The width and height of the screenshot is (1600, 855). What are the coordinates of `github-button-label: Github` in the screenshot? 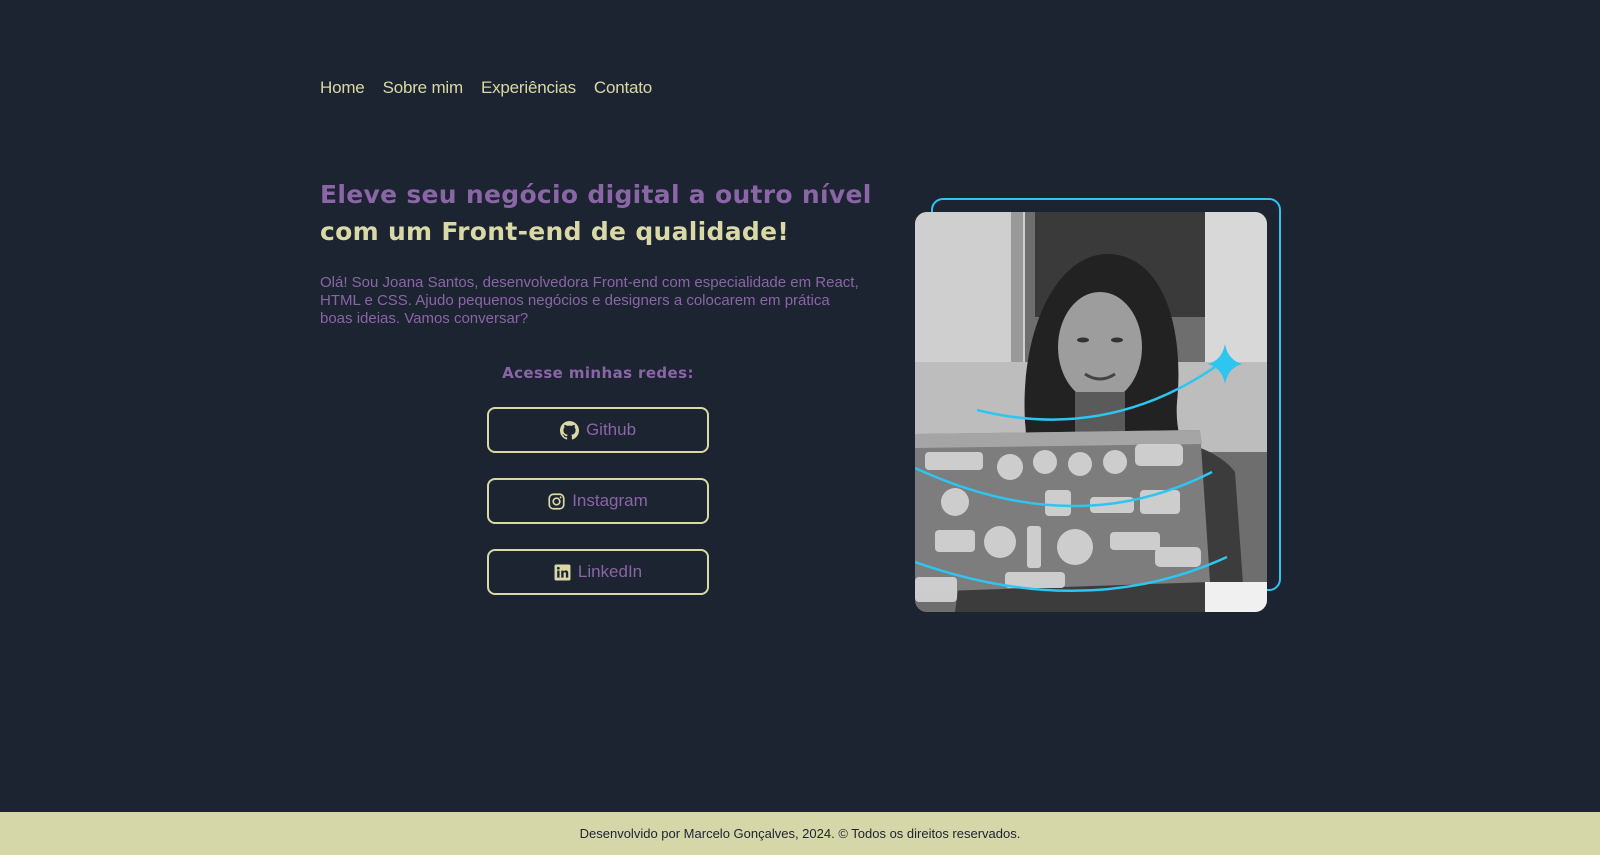 It's located at (611, 429).